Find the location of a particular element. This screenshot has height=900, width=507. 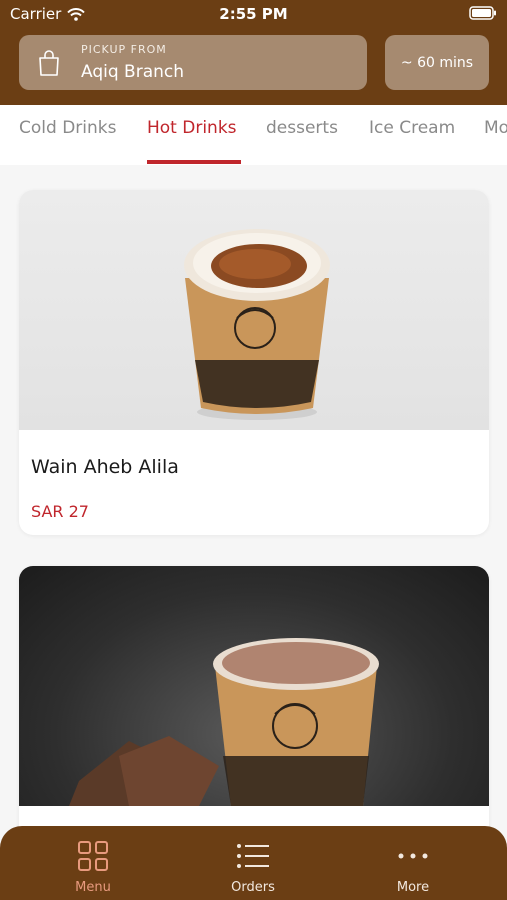

more-icon is located at coordinates (413, 856).